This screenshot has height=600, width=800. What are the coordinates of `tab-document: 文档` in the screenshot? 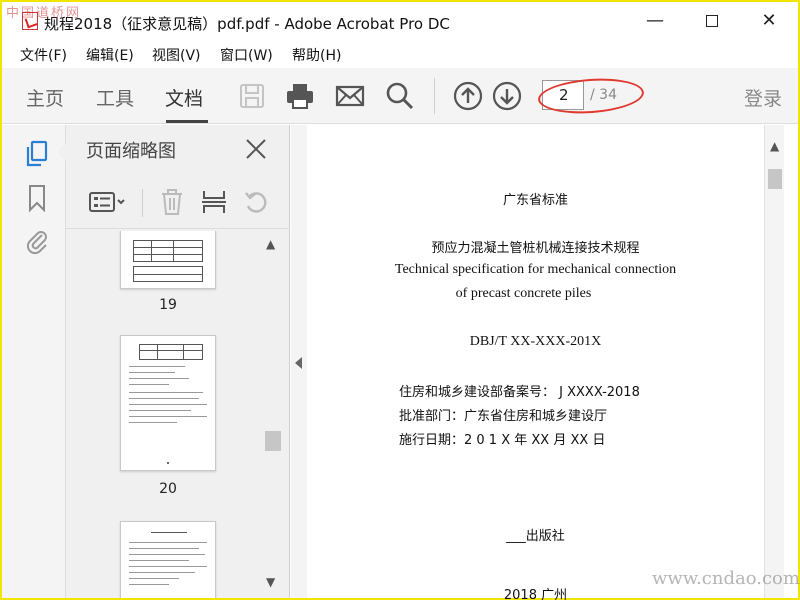 It's located at (184, 97).